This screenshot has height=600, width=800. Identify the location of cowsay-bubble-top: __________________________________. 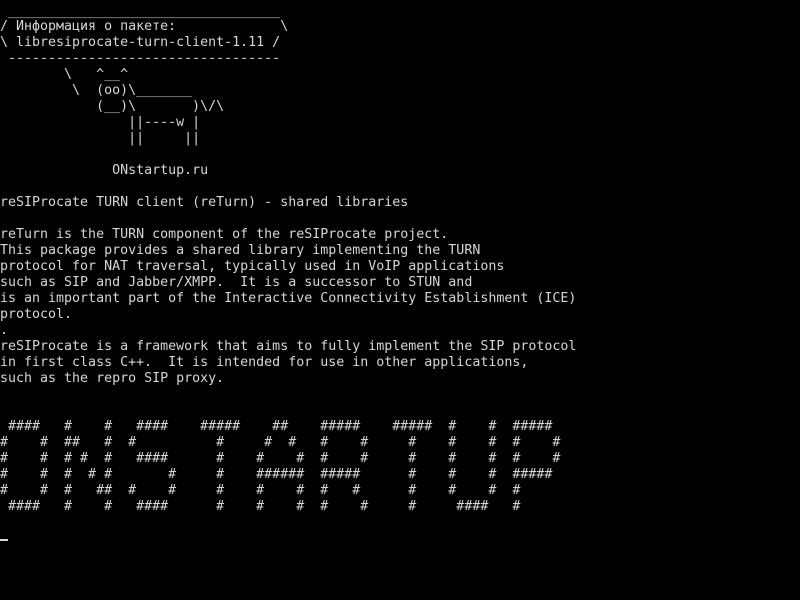
(140, 11).